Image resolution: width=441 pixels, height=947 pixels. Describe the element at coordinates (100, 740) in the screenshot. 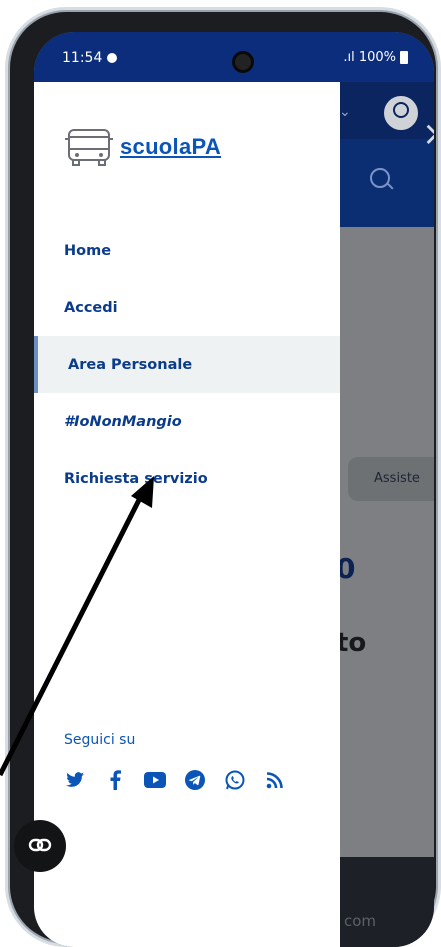

I see `follow-label: Seguici su` at that location.